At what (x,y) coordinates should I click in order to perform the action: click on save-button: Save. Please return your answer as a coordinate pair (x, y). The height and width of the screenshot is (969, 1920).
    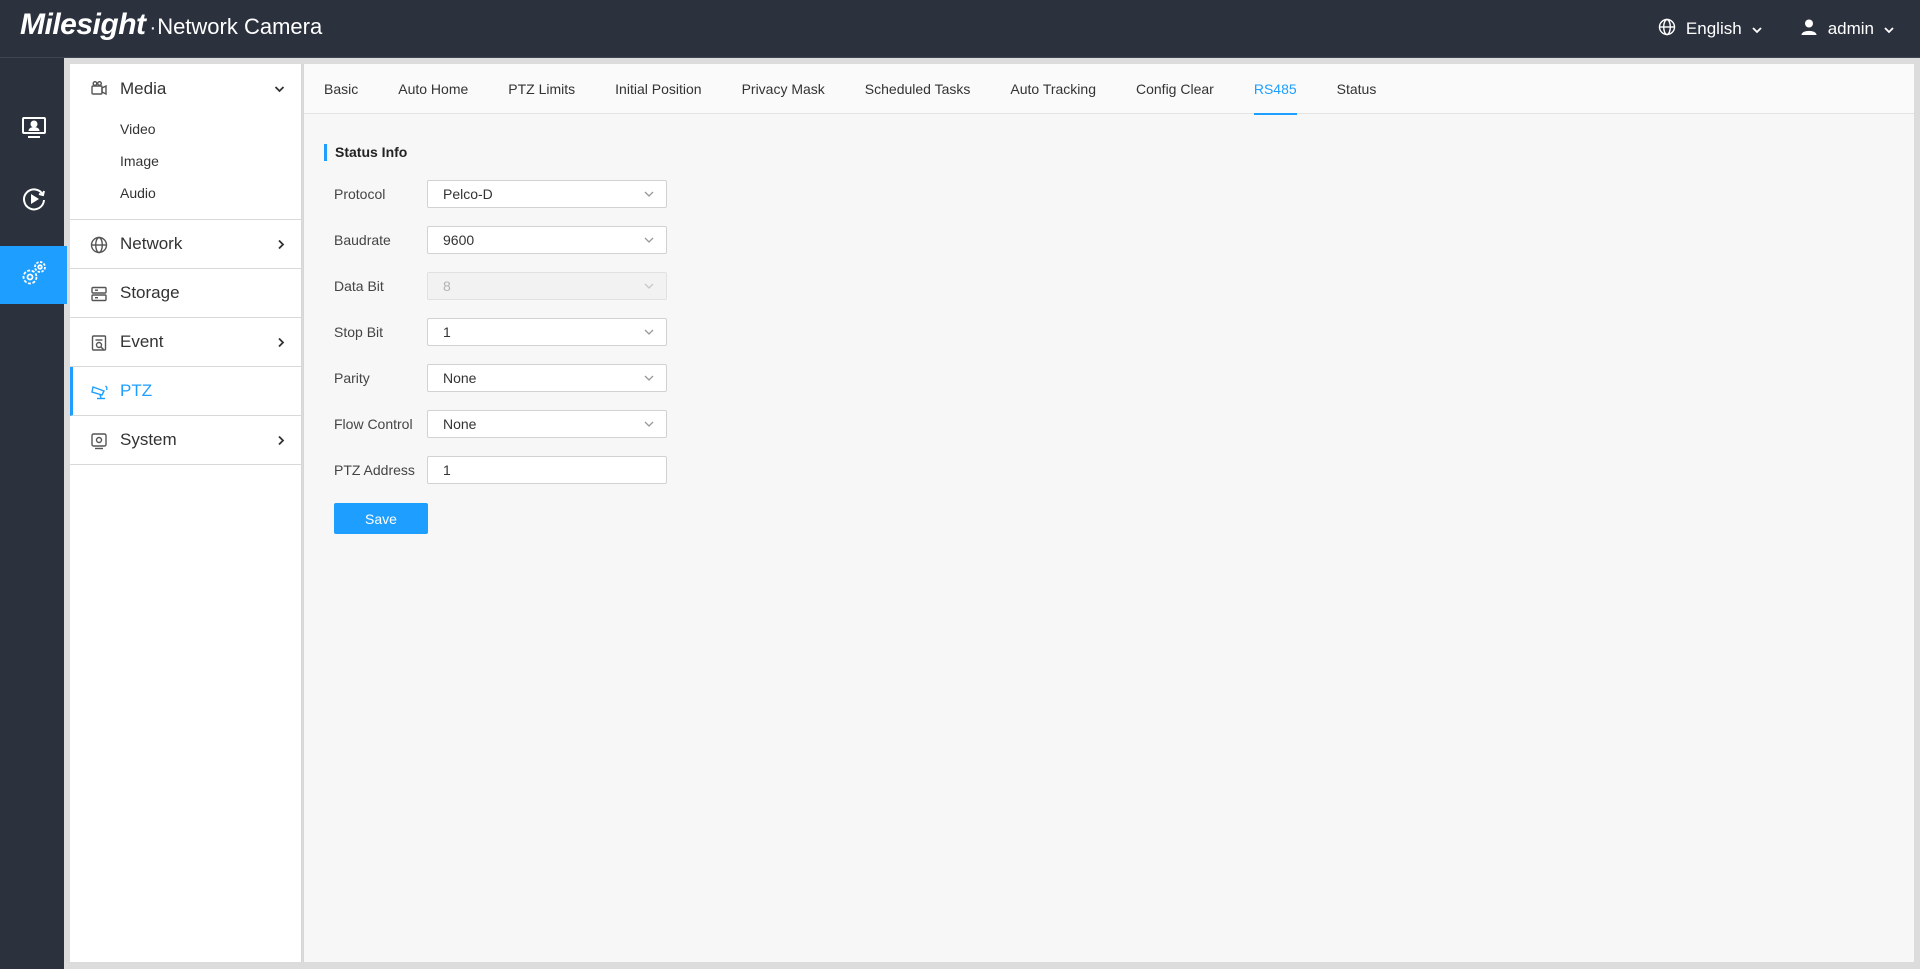
    Looking at the image, I should click on (381, 518).